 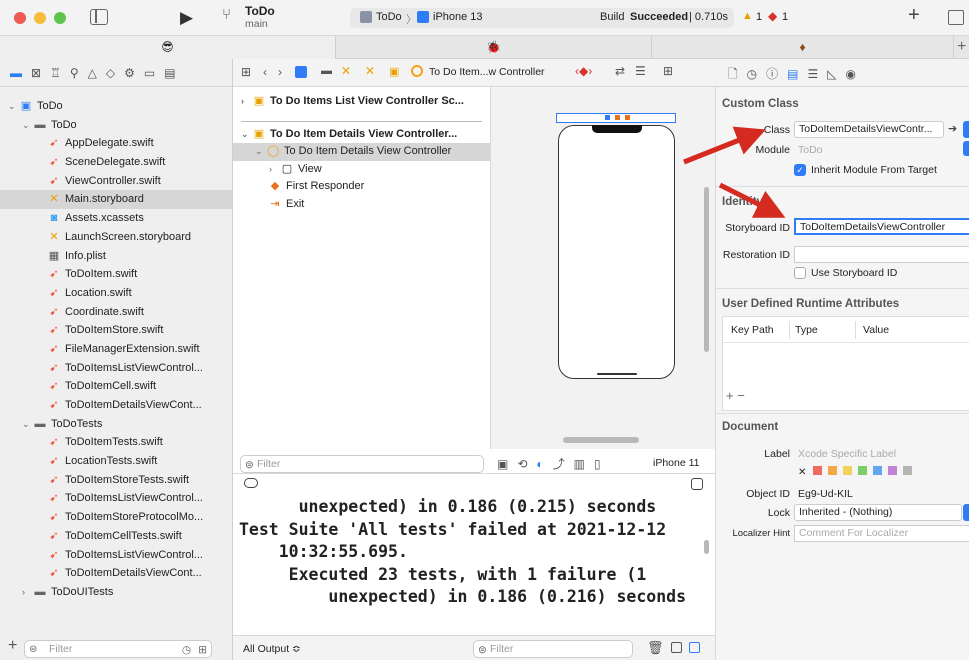 What do you see at coordinates (186, 18) in the screenshot?
I see `run-icon: ▶` at bounding box center [186, 18].